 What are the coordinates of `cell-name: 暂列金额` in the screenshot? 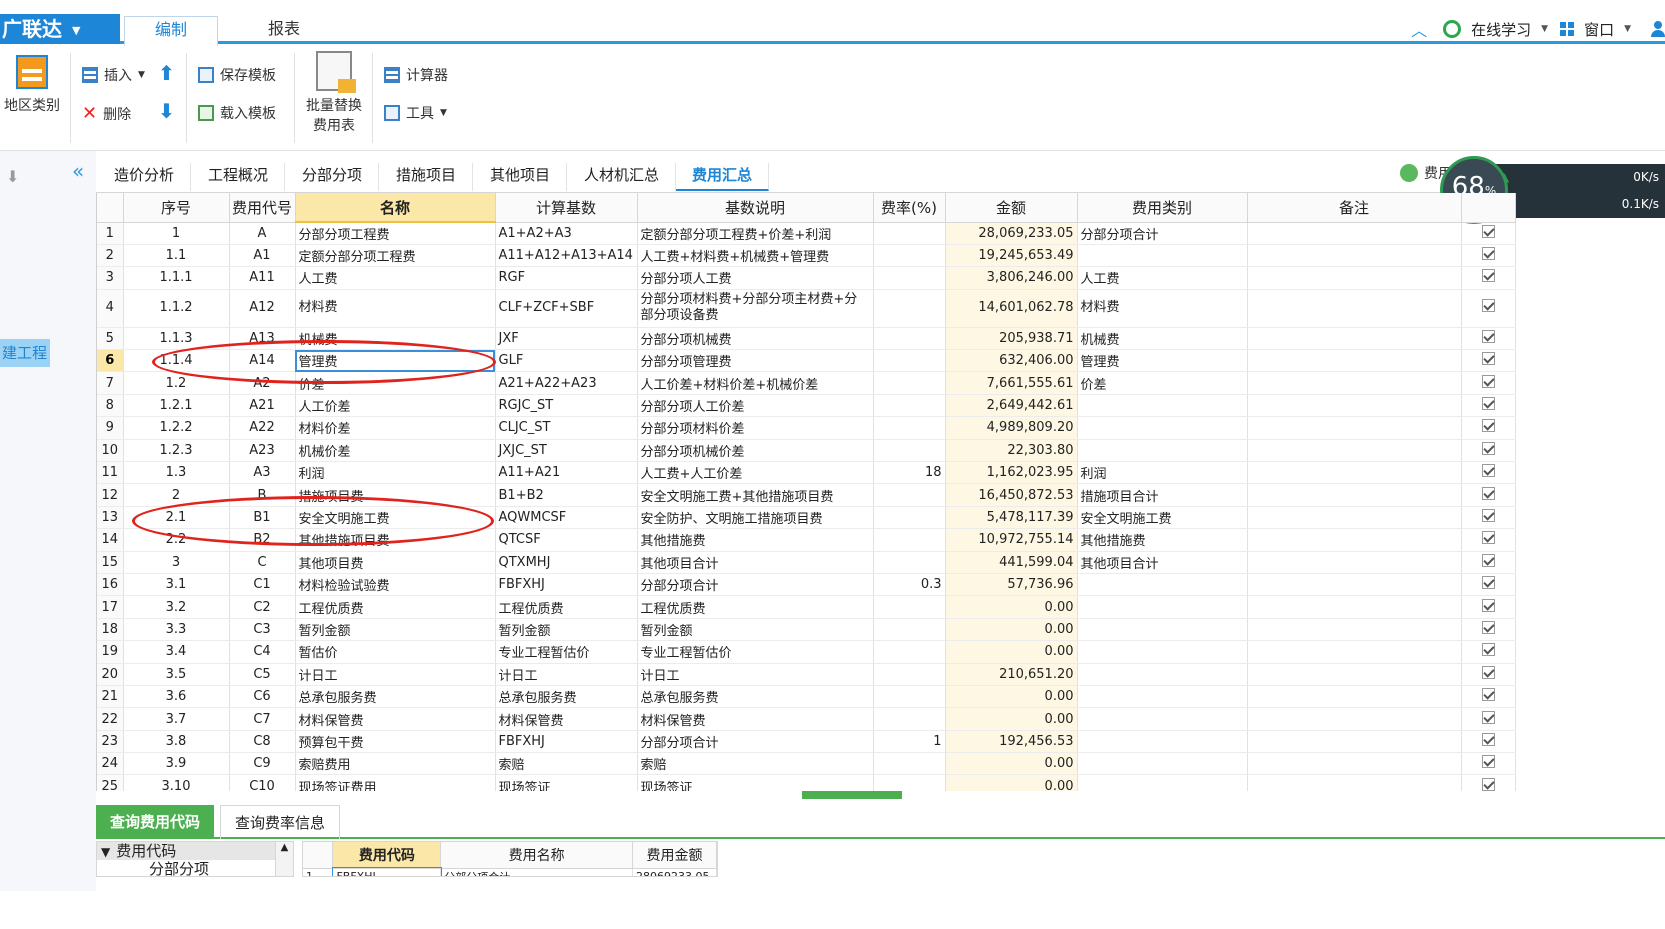 It's located at (395, 630).